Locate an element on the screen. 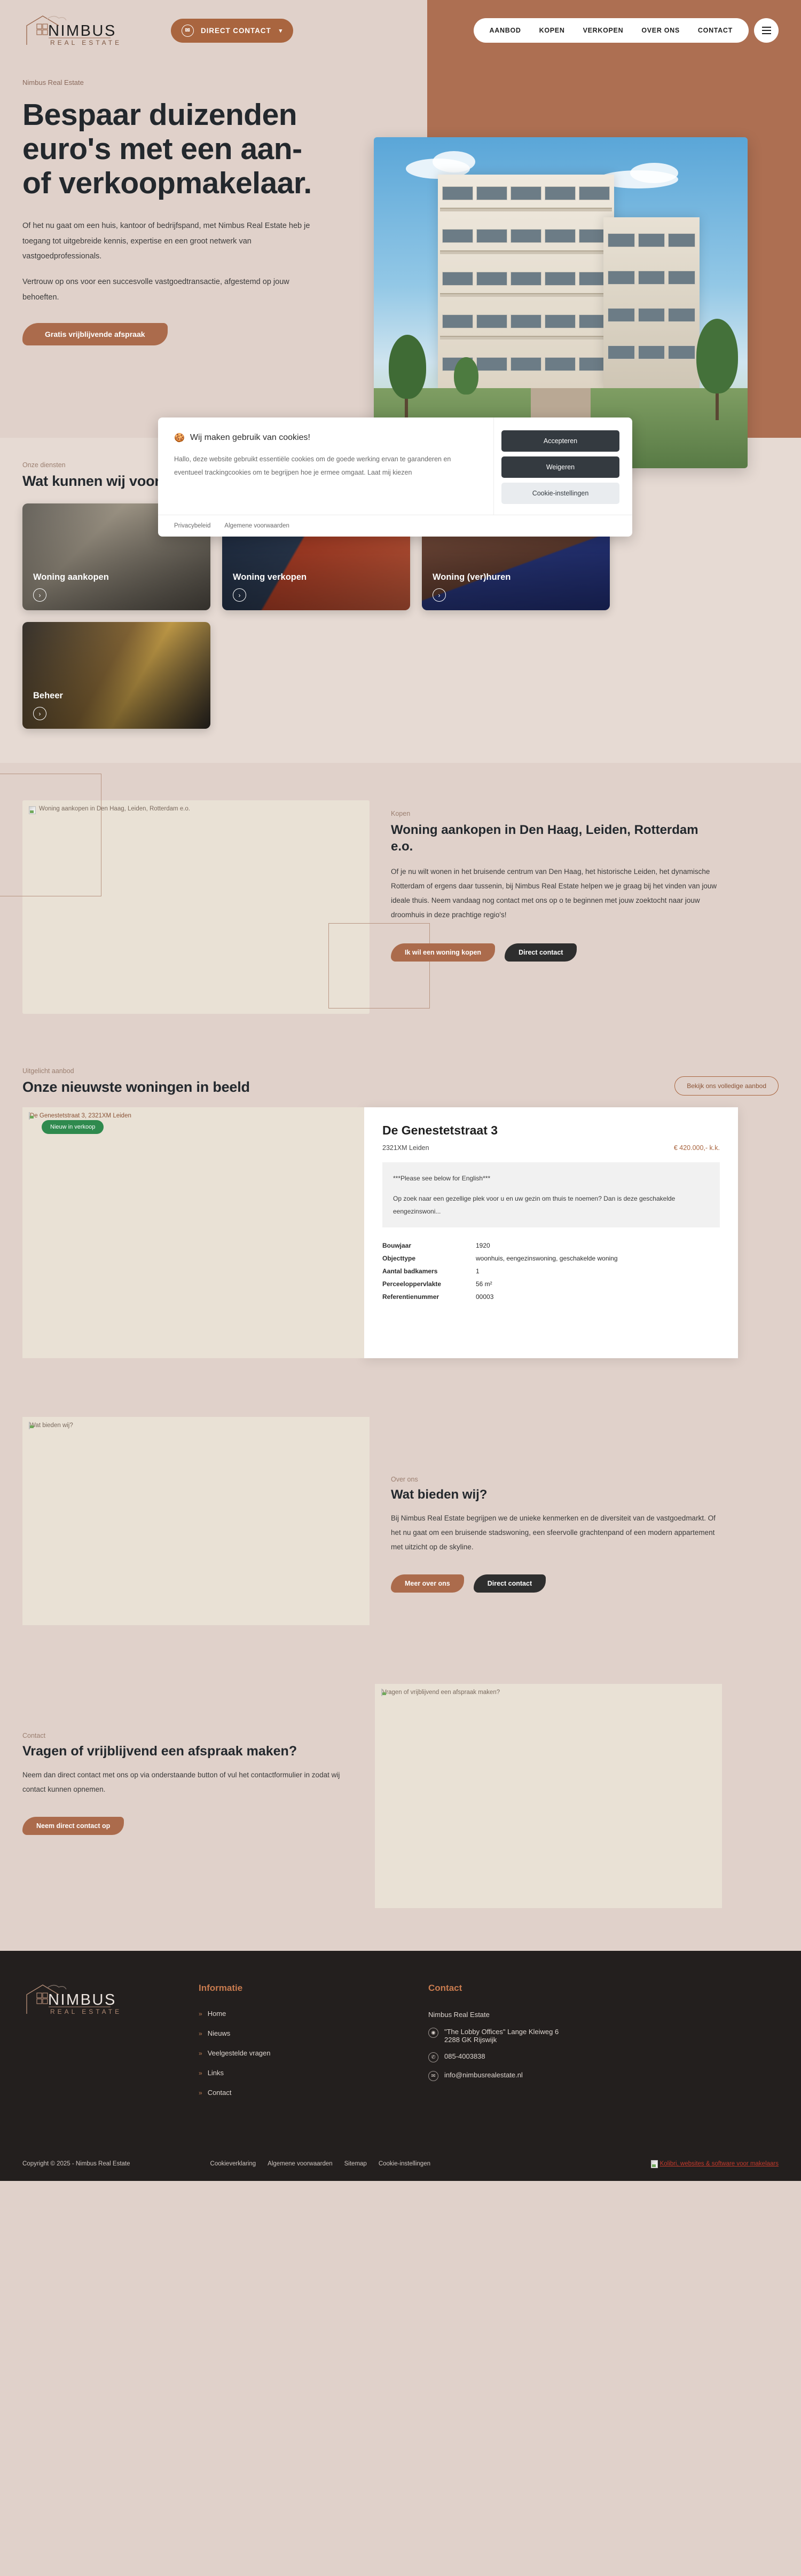  over-ons-image-alt: Wat bieden wij? is located at coordinates (51, 1425).